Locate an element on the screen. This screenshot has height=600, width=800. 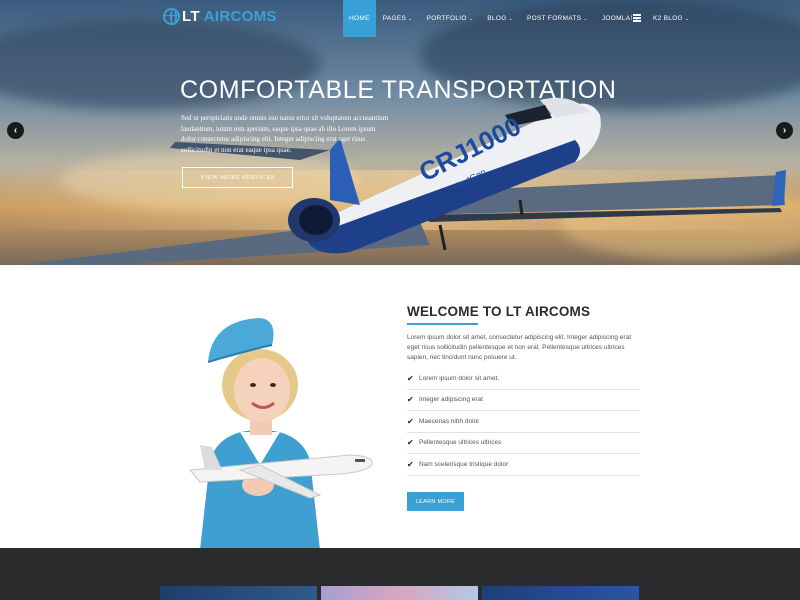
hamburger-menu-icon is located at coordinates (637, 18).